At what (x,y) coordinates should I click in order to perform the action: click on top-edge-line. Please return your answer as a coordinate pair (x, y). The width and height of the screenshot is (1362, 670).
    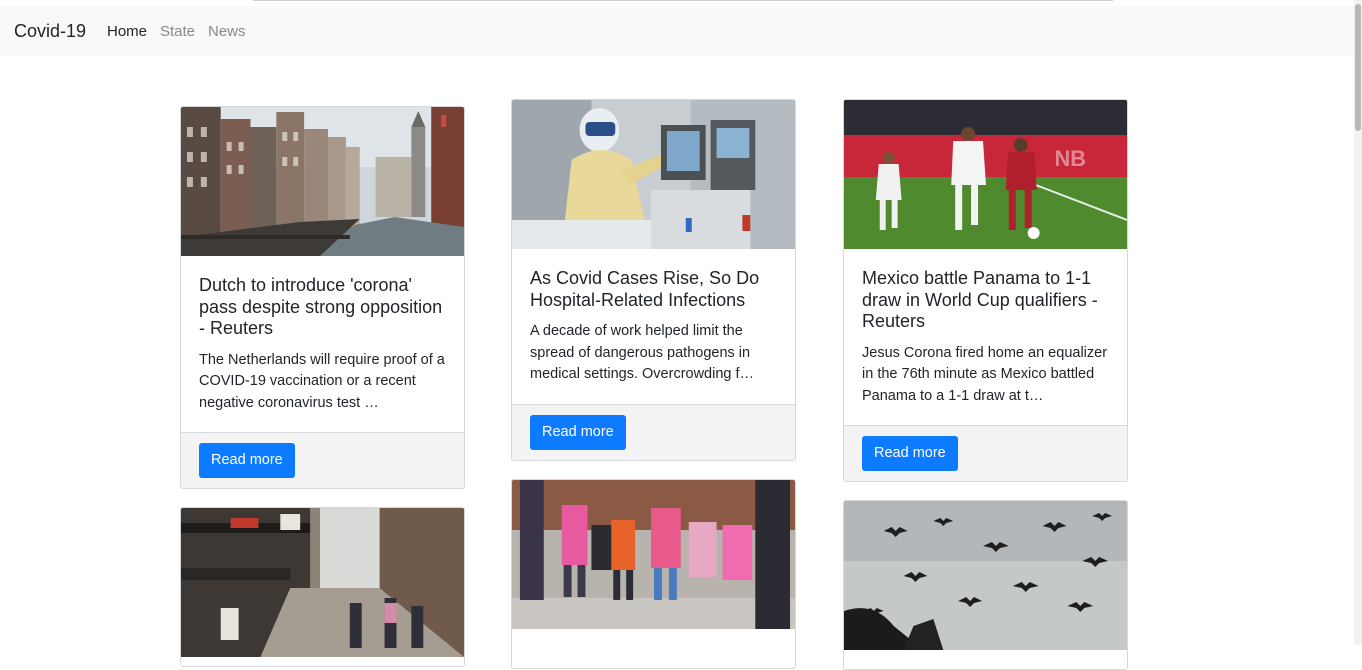
    Looking at the image, I should click on (683, 0).